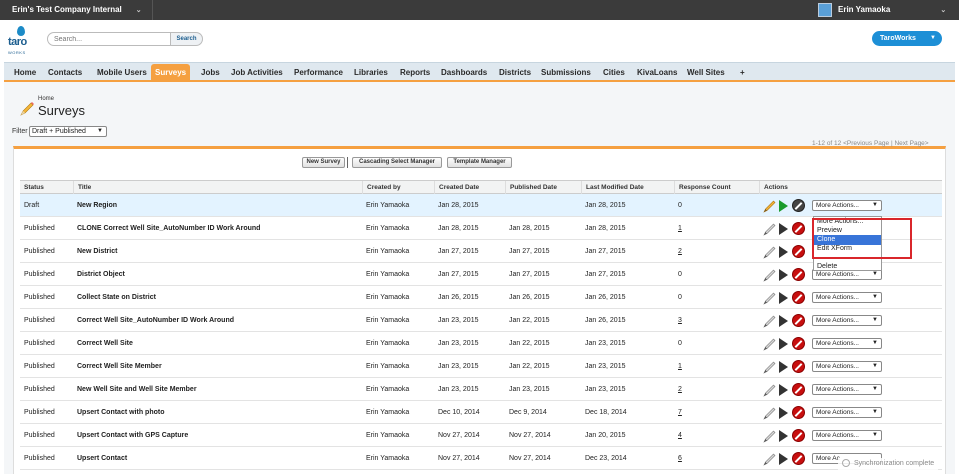 Image resolution: width=959 pixels, height=474 pixels. What do you see at coordinates (515, 72) in the screenshot?
I see `tab-districts: Districts` at bounding box center [515, 72].